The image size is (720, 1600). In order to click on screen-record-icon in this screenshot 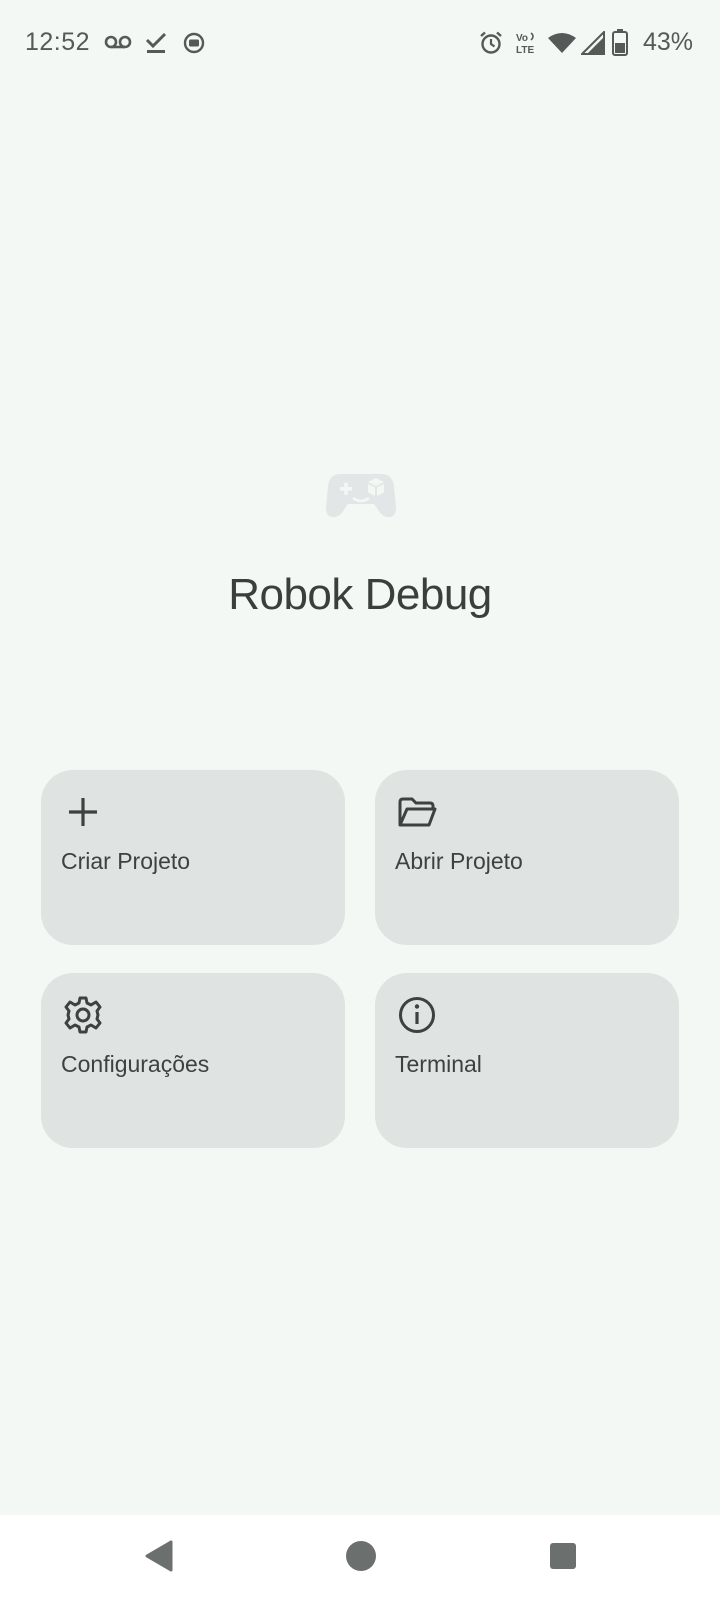, I will do `click(194, 43)`.